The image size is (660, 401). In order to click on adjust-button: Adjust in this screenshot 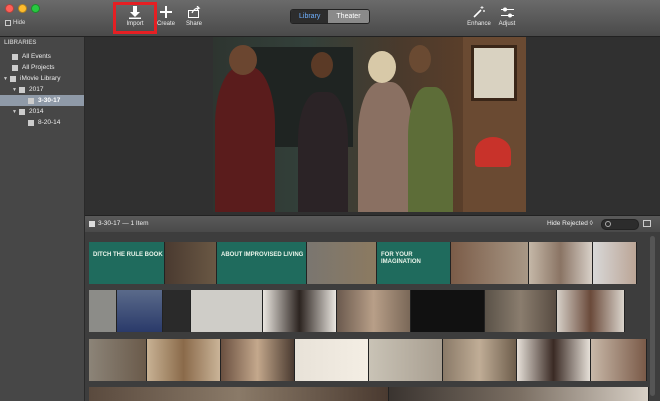, I will do `click(507, 16)`.